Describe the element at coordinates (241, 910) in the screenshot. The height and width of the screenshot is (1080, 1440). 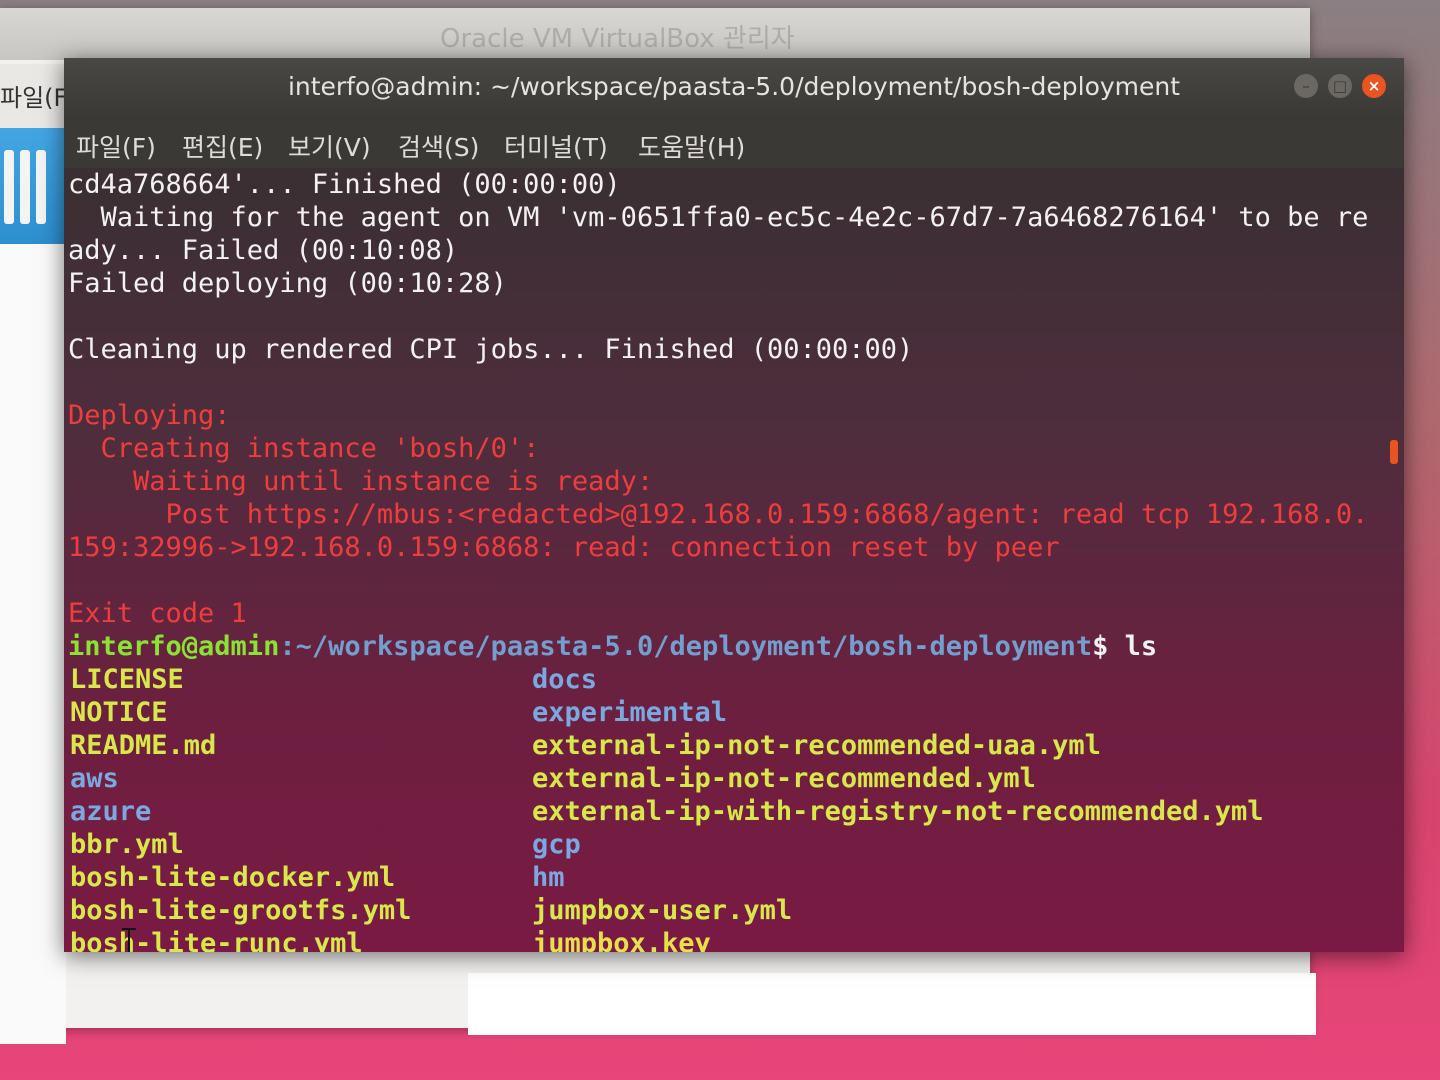
I see `ls-entry: bosh-lite-grootfs.yml` at that location.